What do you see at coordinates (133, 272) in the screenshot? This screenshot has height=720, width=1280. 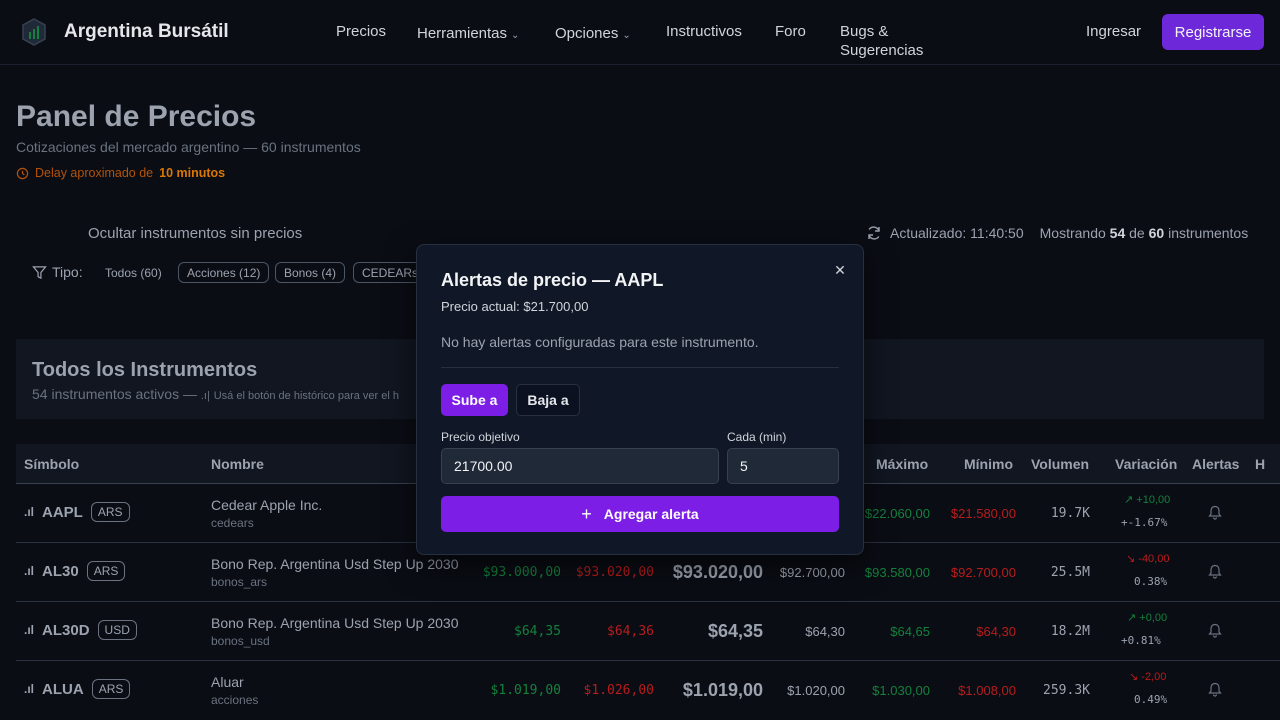 I see `chip-todos: Todos (60)` at bounding box center [133, 272].